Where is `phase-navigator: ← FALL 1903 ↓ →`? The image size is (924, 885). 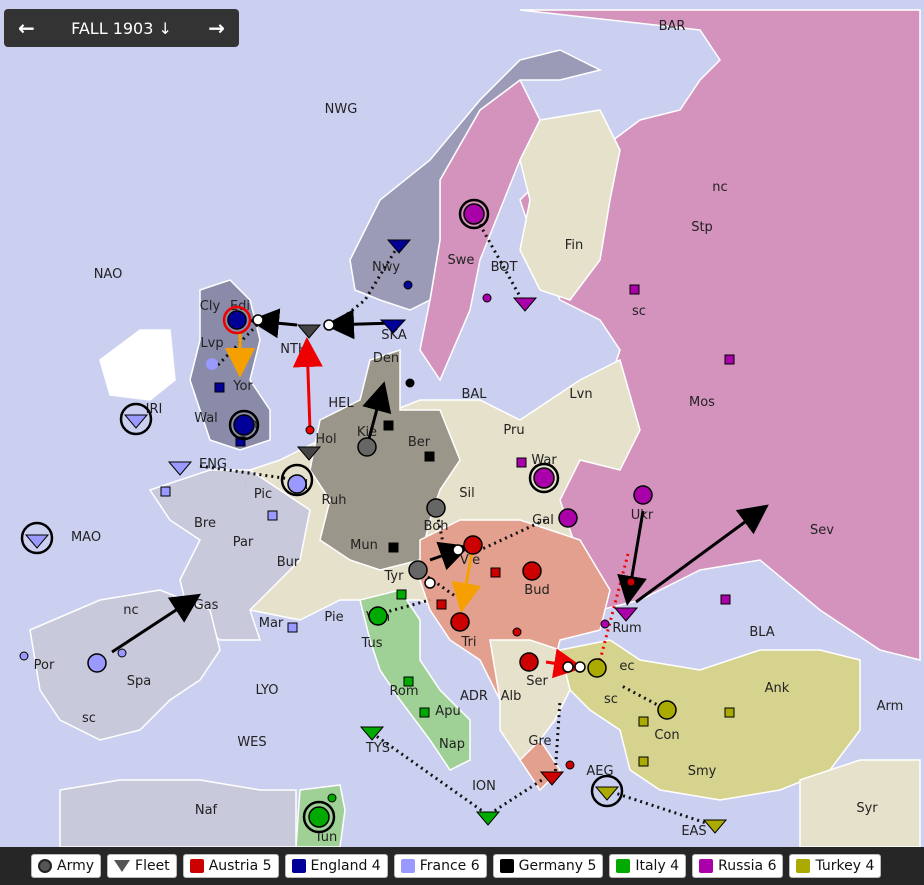 phase-navigator: ← FALL 1903 ↓ → is located at coordinates (121, 28).